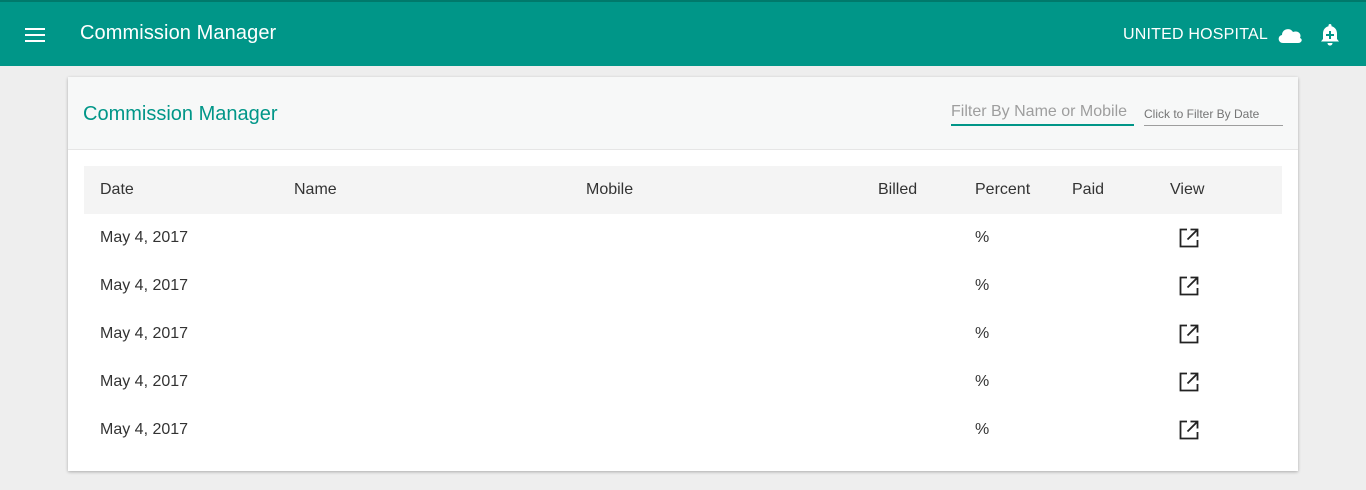 This screenshot has height=490, width=1366. I want to click on column-header-name: Name, so click(315, 190).